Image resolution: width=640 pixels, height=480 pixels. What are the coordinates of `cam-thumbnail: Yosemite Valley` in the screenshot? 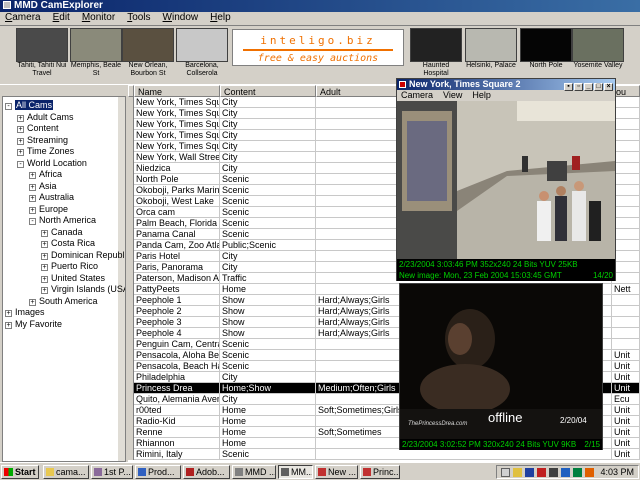 It's located at (598, 49).